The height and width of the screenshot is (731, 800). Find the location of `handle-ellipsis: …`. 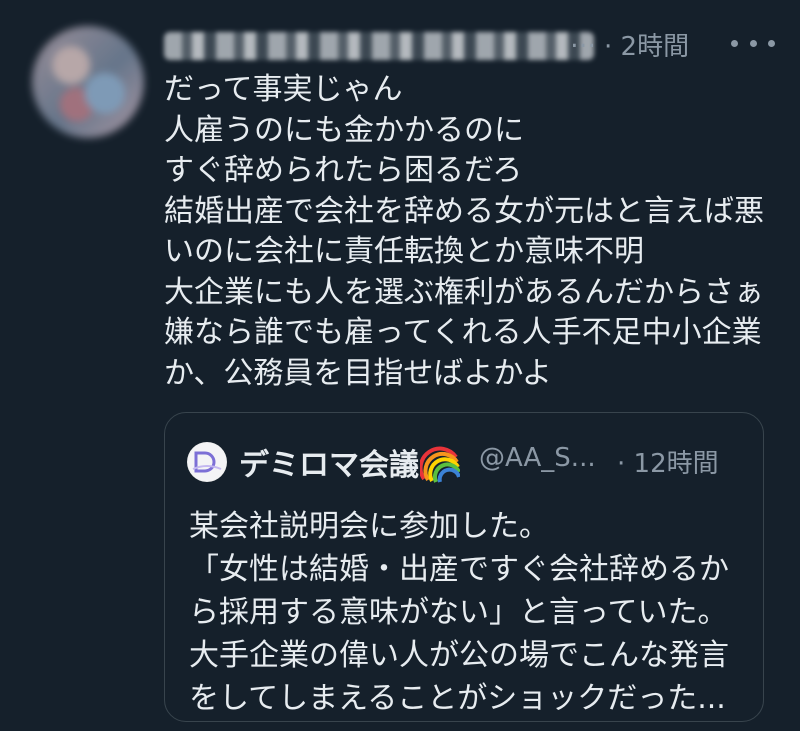

handle-ellipsis: … is located at coordinates (583, 39).